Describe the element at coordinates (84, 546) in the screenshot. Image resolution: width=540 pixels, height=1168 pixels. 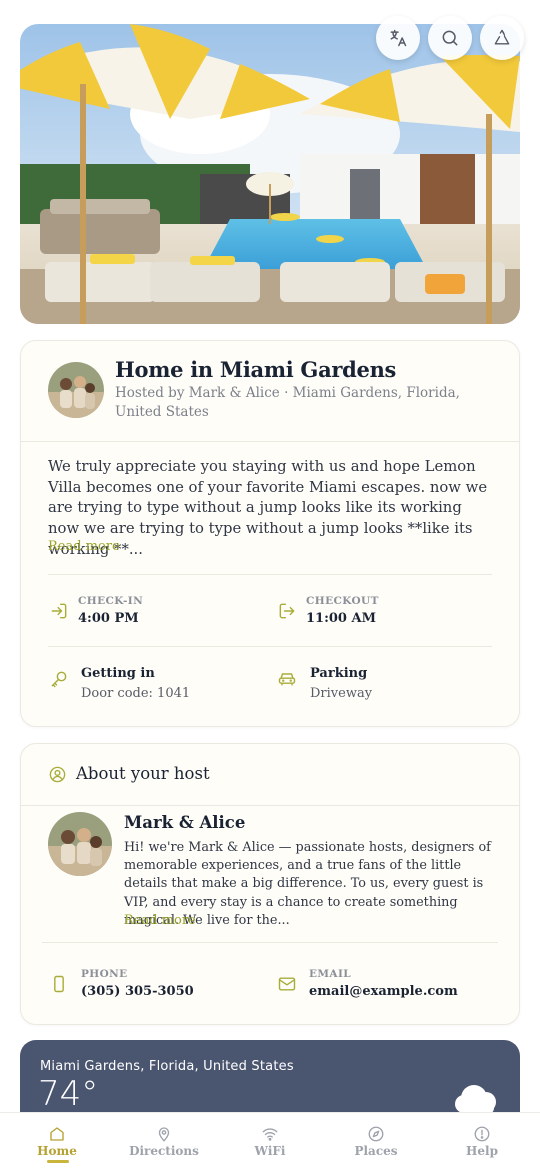
I see `listing-read-more-link: Read more` at that location.